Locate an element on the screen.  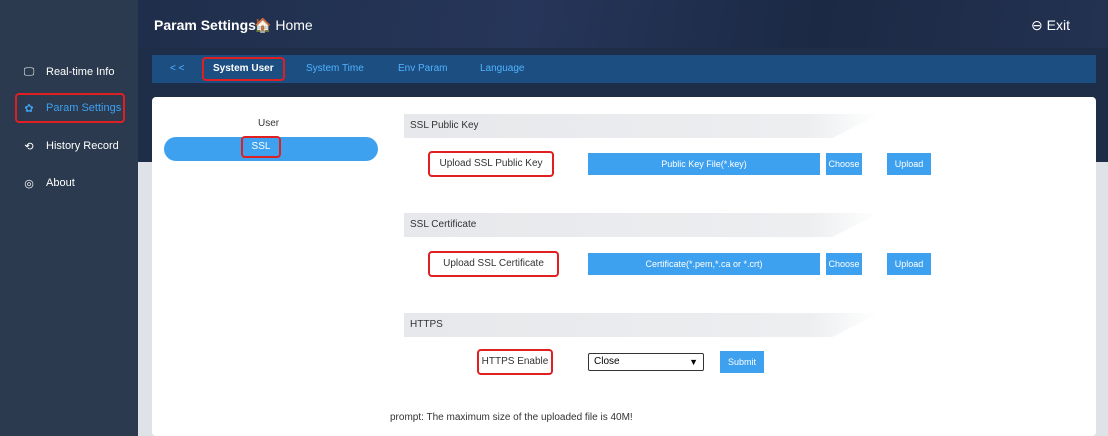
sidebar-item-about: ◎ About is located at coordinates (69, 183).